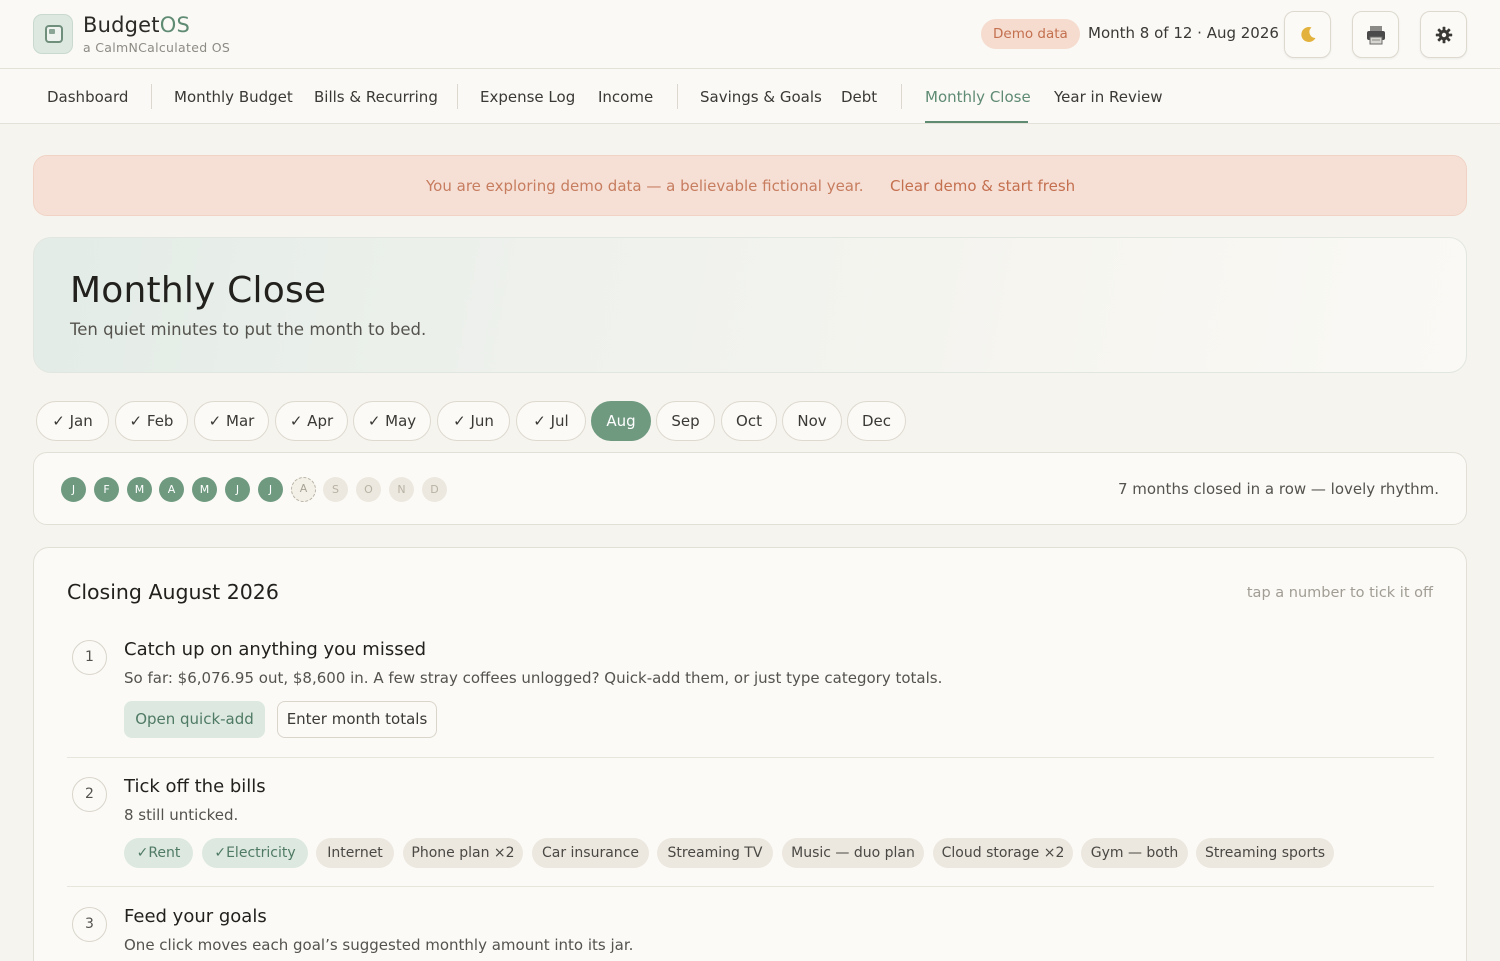  What do you see at coordinates (303, 489) in the screenshot?
I see `streak-dot-aug: A` at bounding box center [303, 489].